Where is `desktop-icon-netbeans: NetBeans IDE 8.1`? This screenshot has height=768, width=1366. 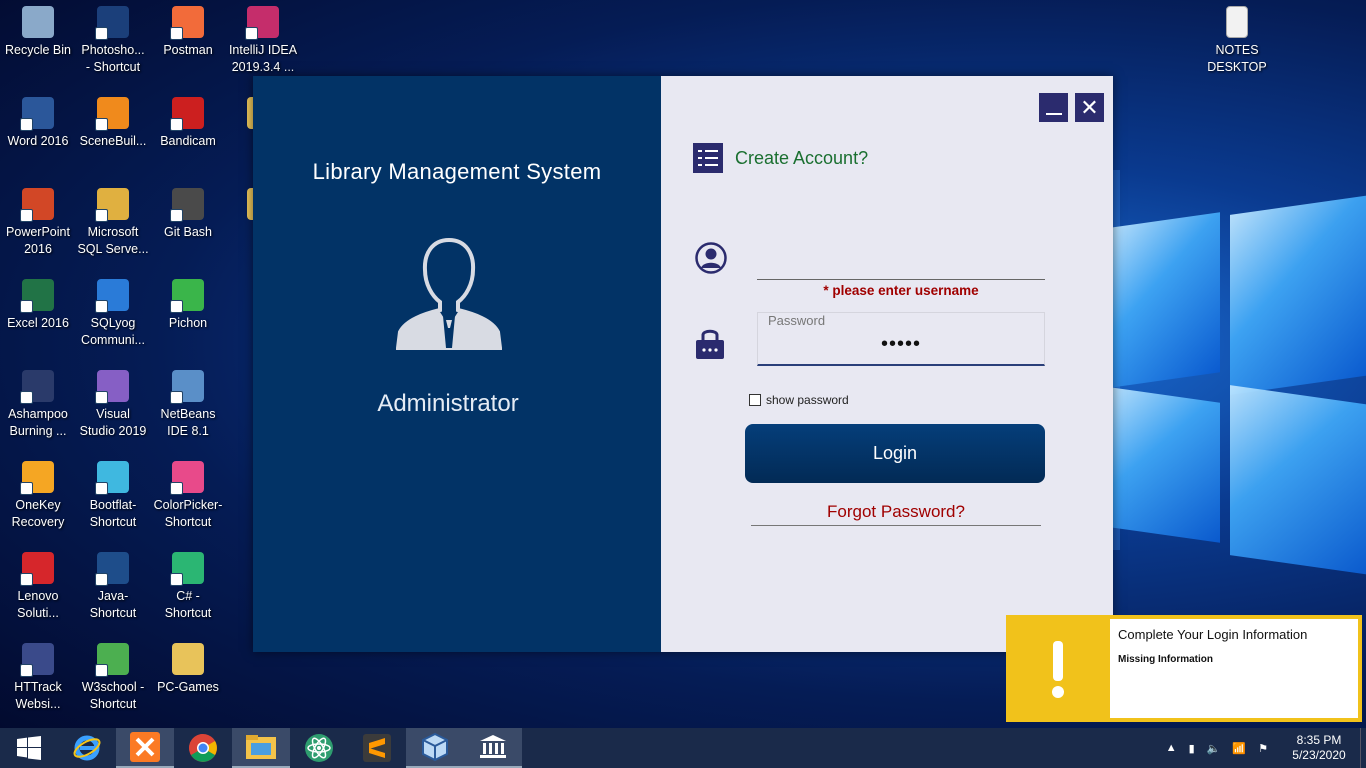 desktop-icon-netbeans: NetBeans IDE 8.1 is located at coordinates (188, 402).